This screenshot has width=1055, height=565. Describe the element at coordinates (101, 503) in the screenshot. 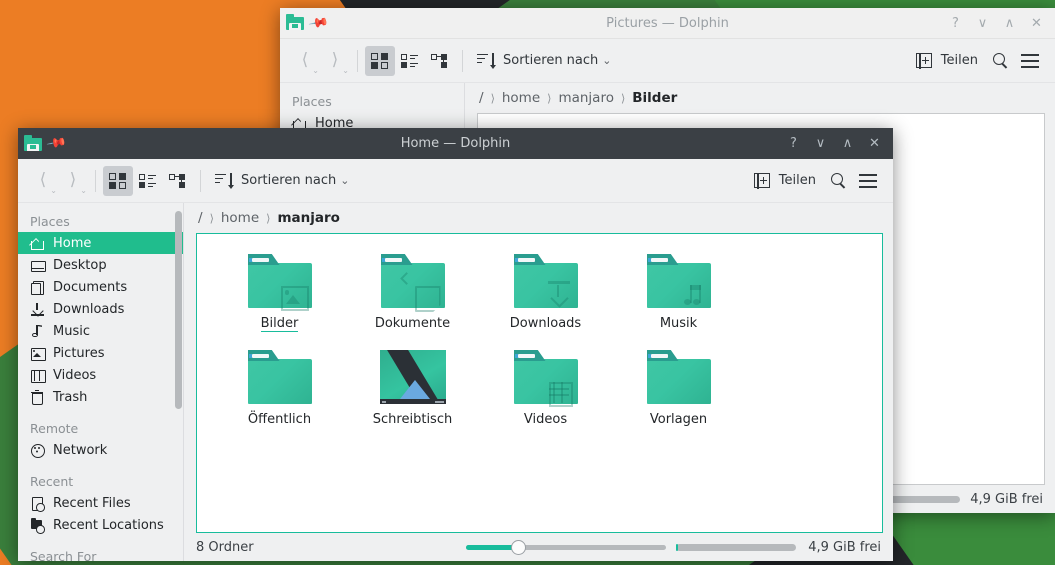

I see `sidebar-item-recent-files: Recent Files` at that location.